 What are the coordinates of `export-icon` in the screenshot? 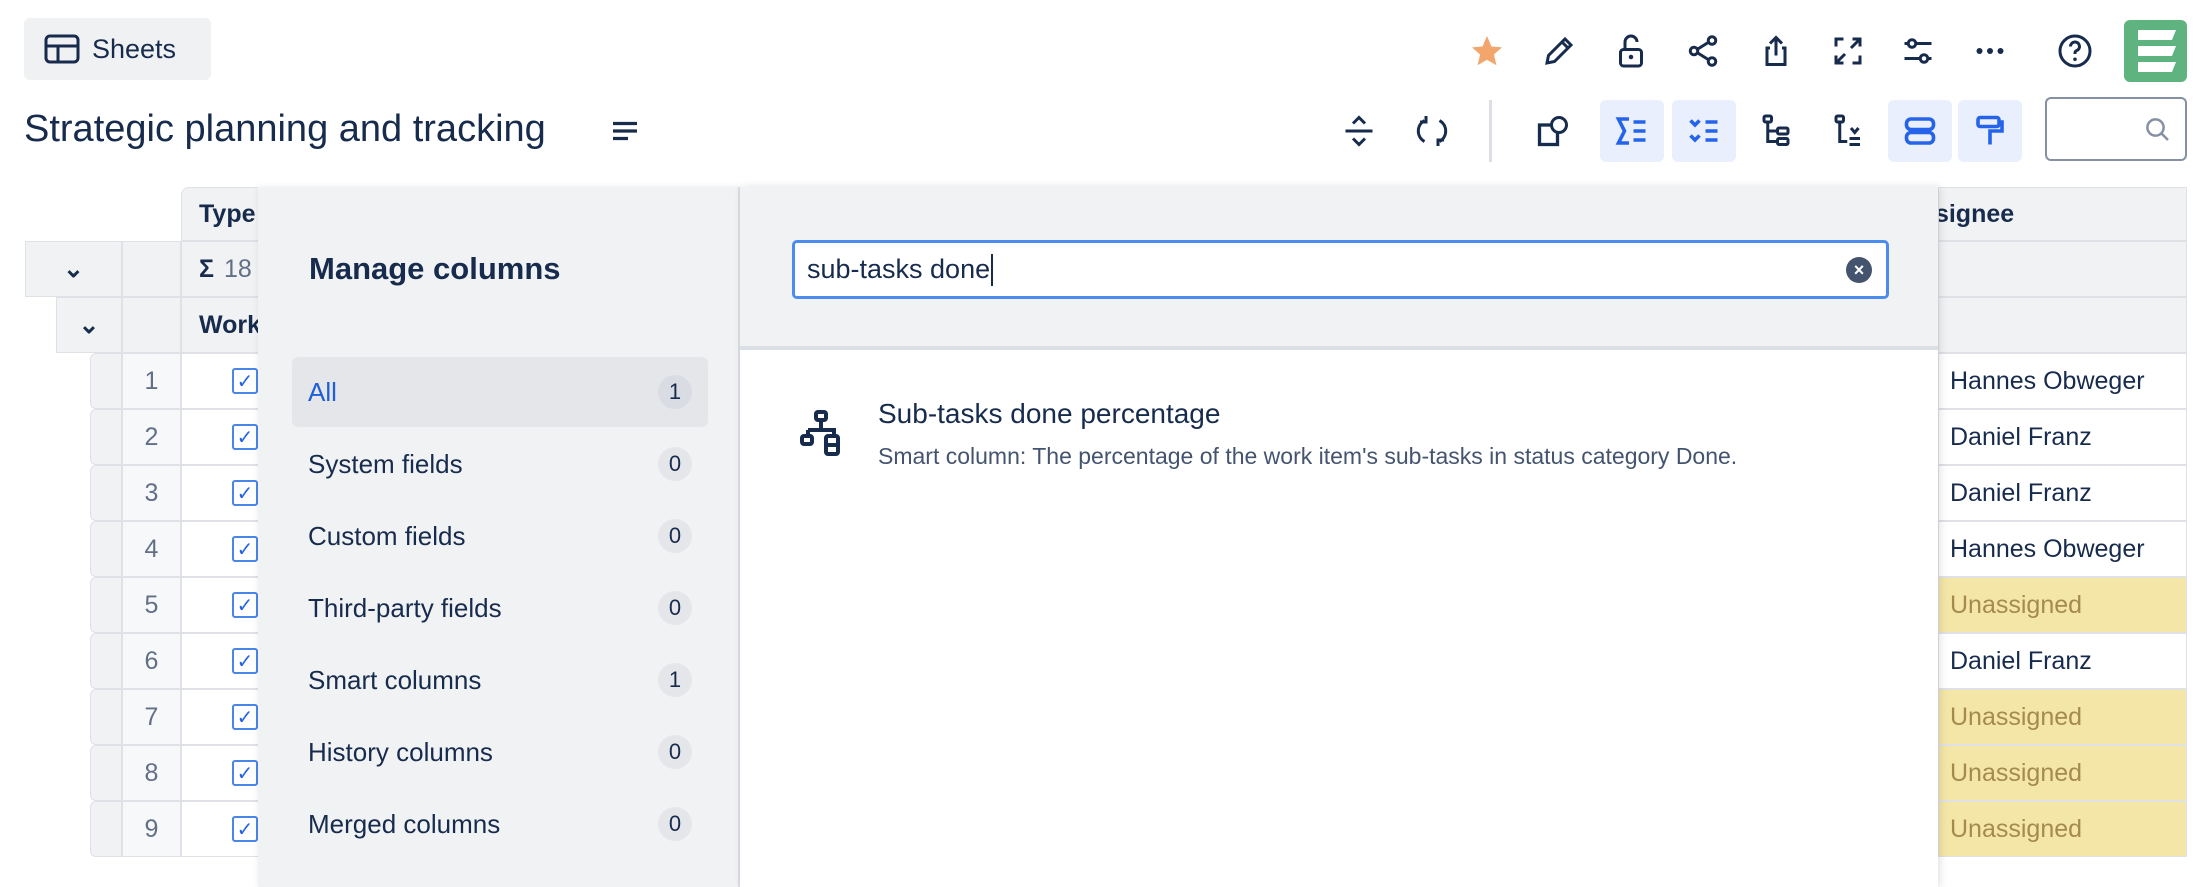 It's located at (1776, 51).